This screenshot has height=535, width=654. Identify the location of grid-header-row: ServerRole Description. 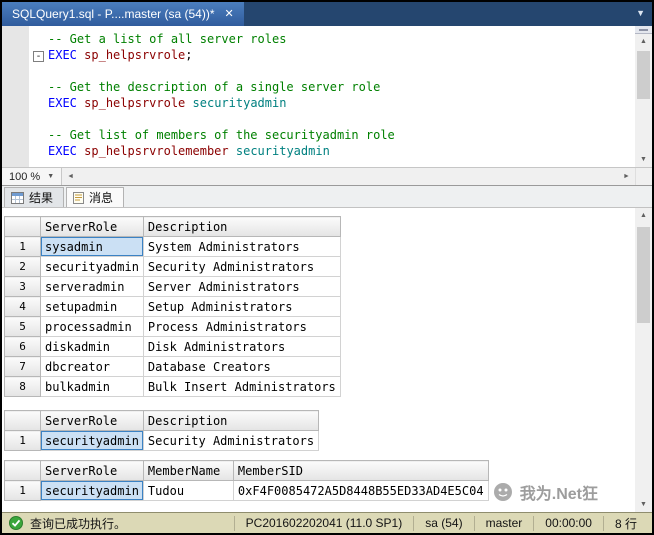
(172, 226).